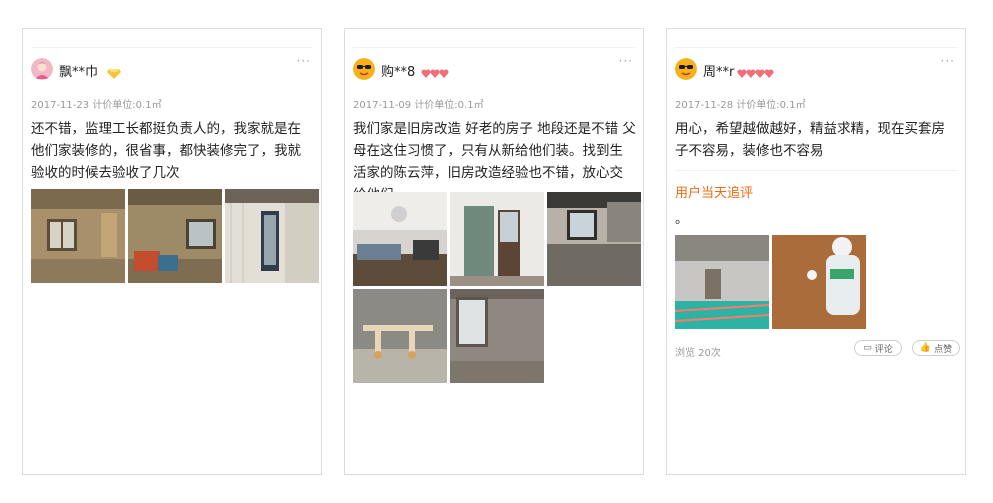 Image resolution: width=993 pixels, height=503 pixels. Describe the element at coordinates (494, 70) in the screenshot. I see `card-header: 购**8 ···` at that location.